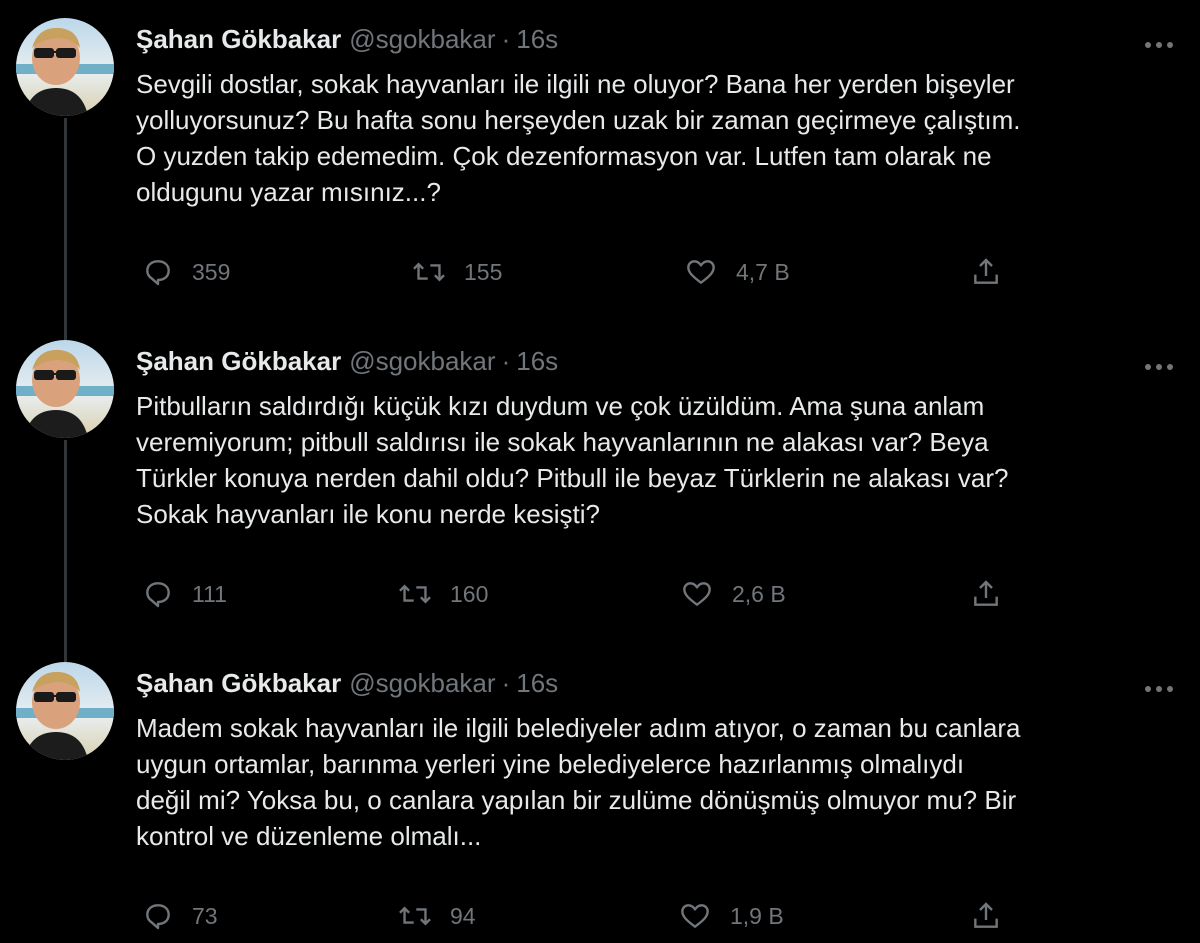  Describe the element at coordinates (763, 271) in the screenshot. I see `like-count: 4,7 B` at that location.